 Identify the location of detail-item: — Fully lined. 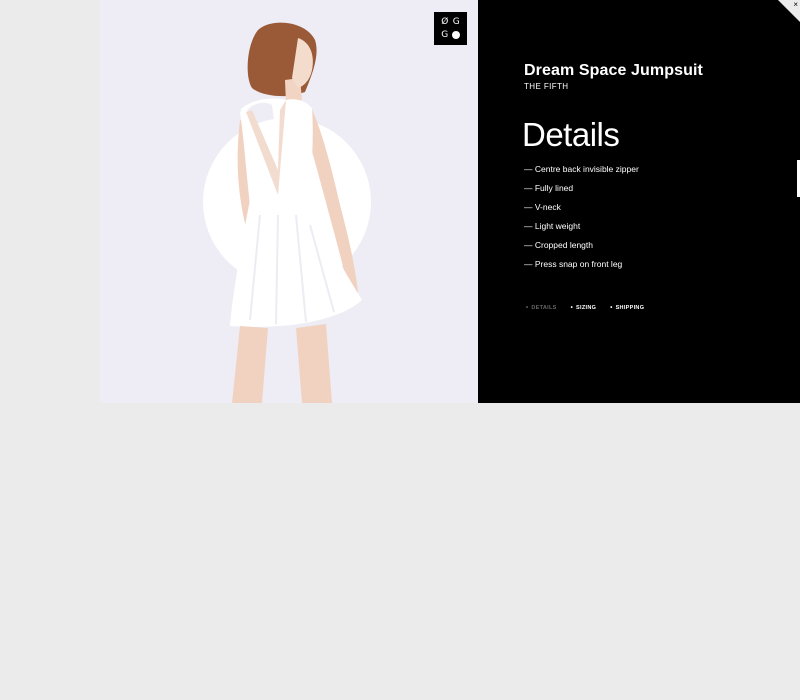
(549, 188).